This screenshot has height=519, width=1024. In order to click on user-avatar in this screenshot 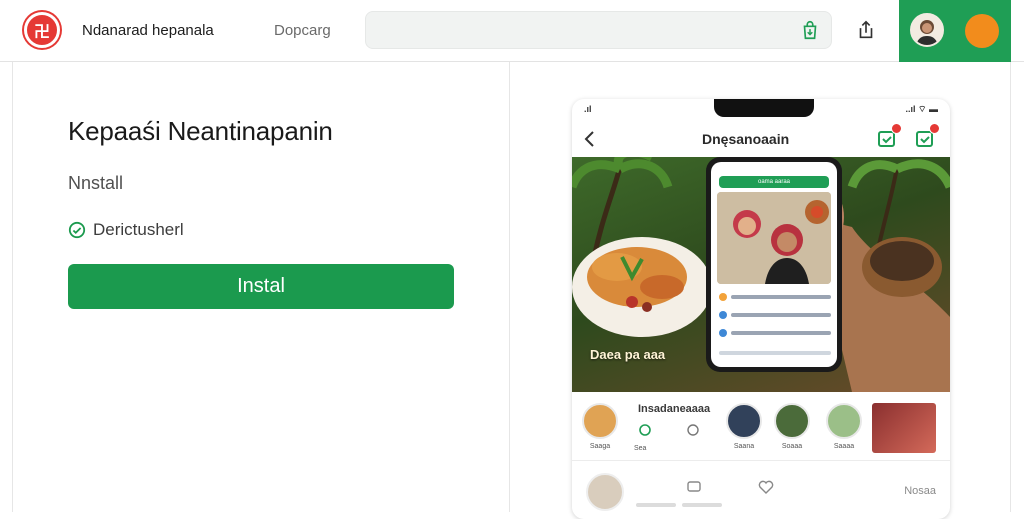, I will do `click(927, 30)`.